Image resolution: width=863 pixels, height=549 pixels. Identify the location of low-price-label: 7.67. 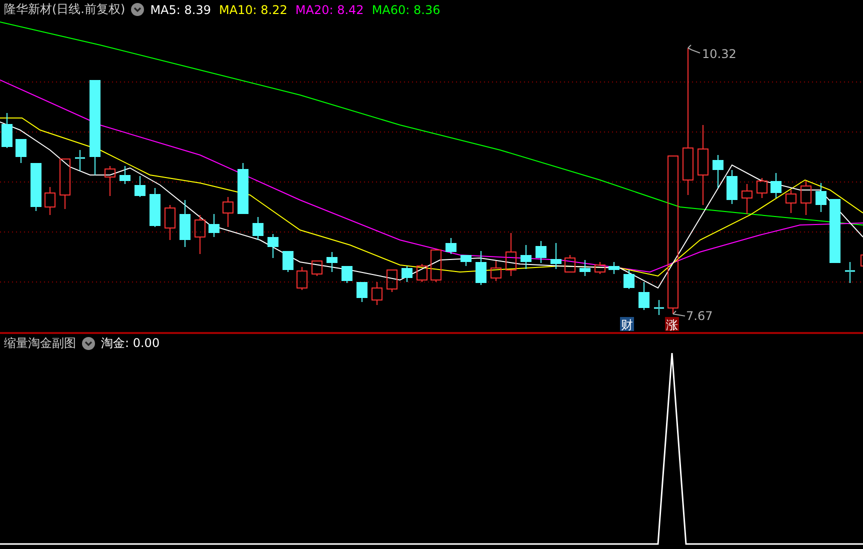
(699, 316).